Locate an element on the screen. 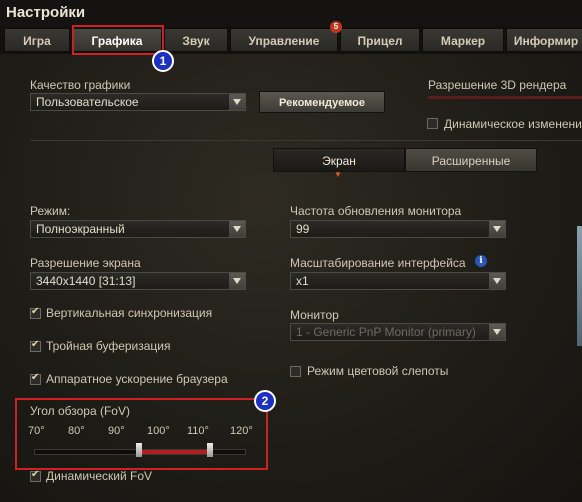 The image size is (582, 502). info-icon: i is located at coordinates (481, 261).